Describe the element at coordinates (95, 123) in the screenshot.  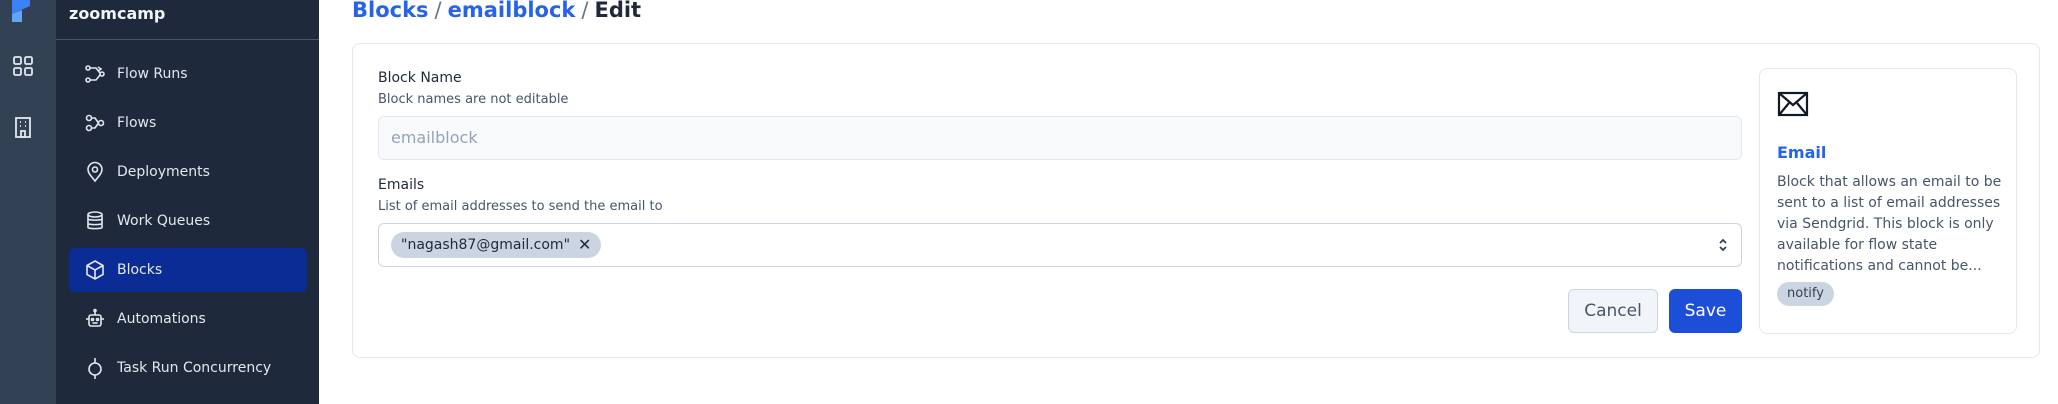
I see `flows-icon` at that location.